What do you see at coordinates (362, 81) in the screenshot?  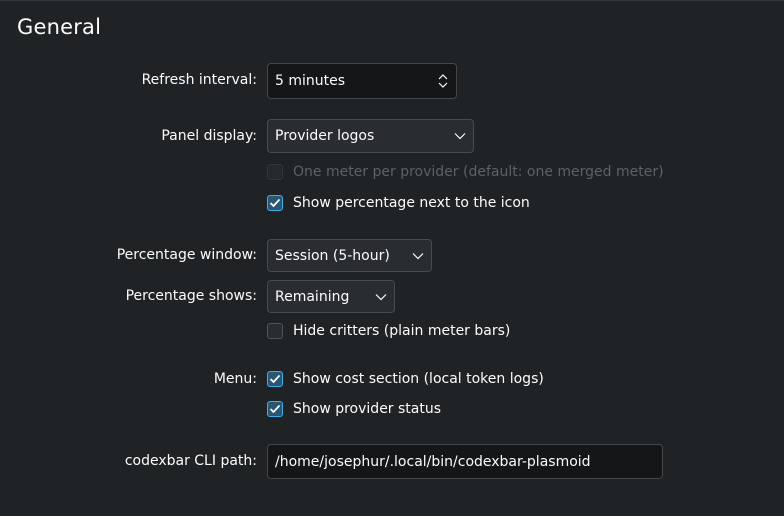 I see `refresh-interval-spinbox: 5 minutes` at bounding box center [362, 81].